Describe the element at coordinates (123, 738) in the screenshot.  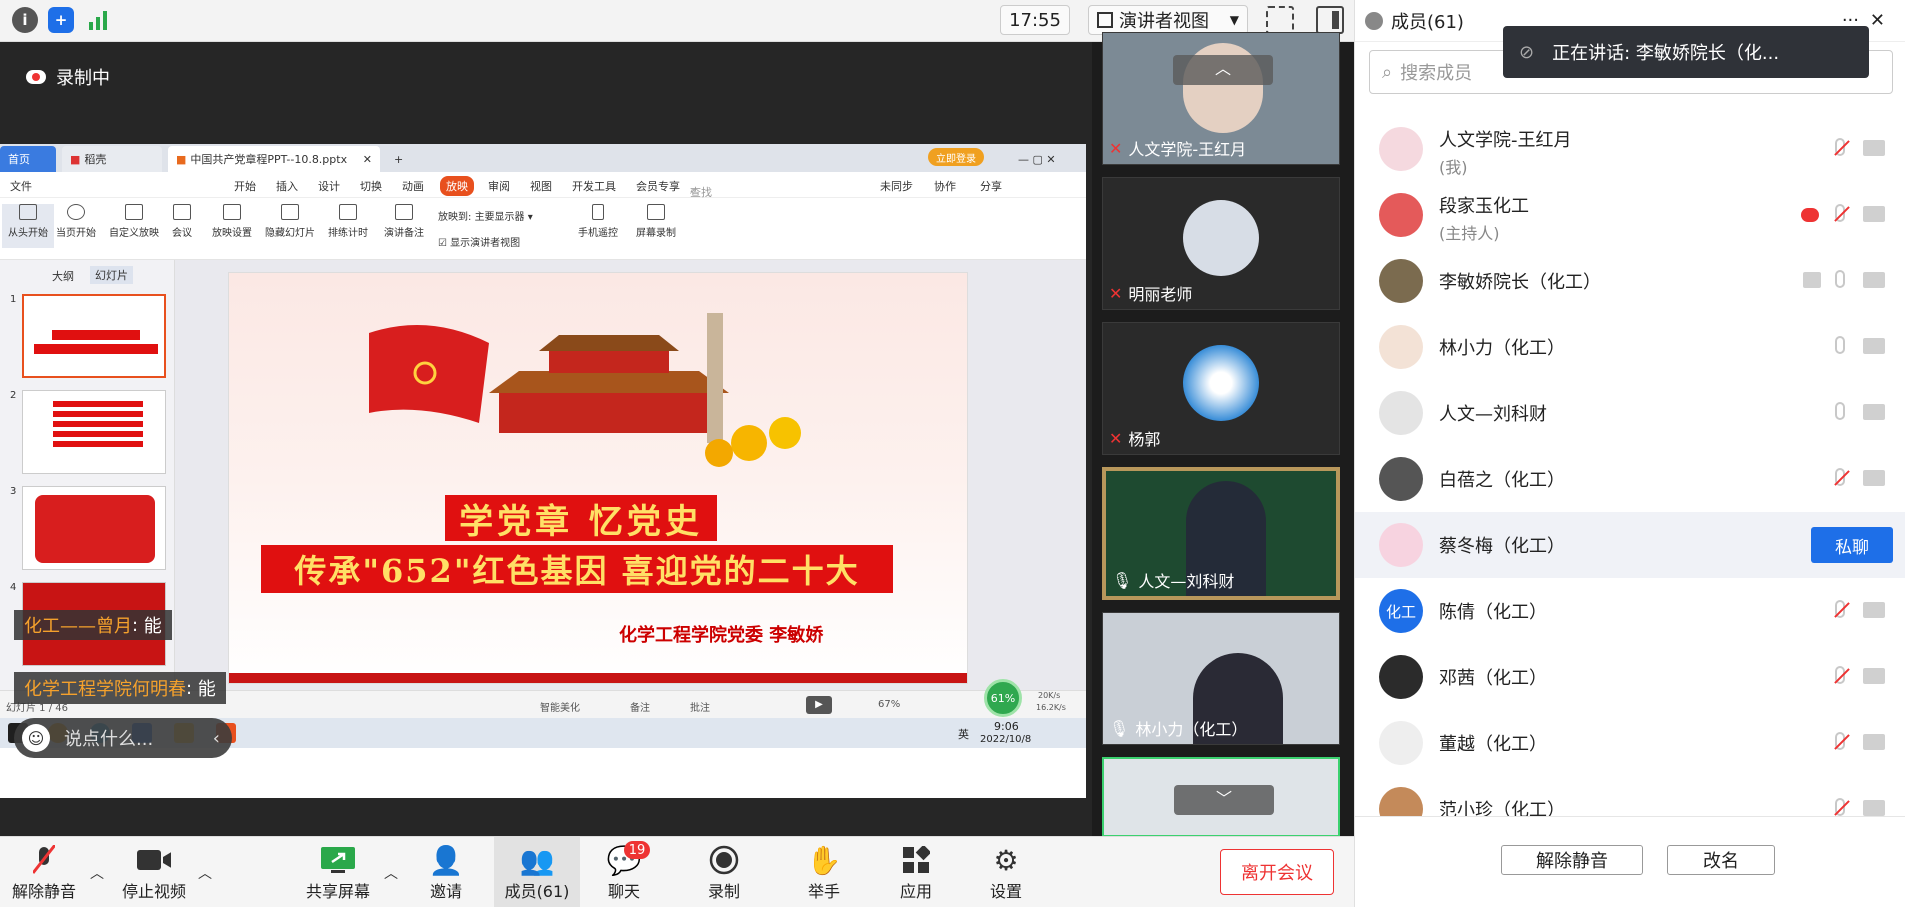
I see `chat-quick-input: ☺ 说点什么... ‹` at that location.